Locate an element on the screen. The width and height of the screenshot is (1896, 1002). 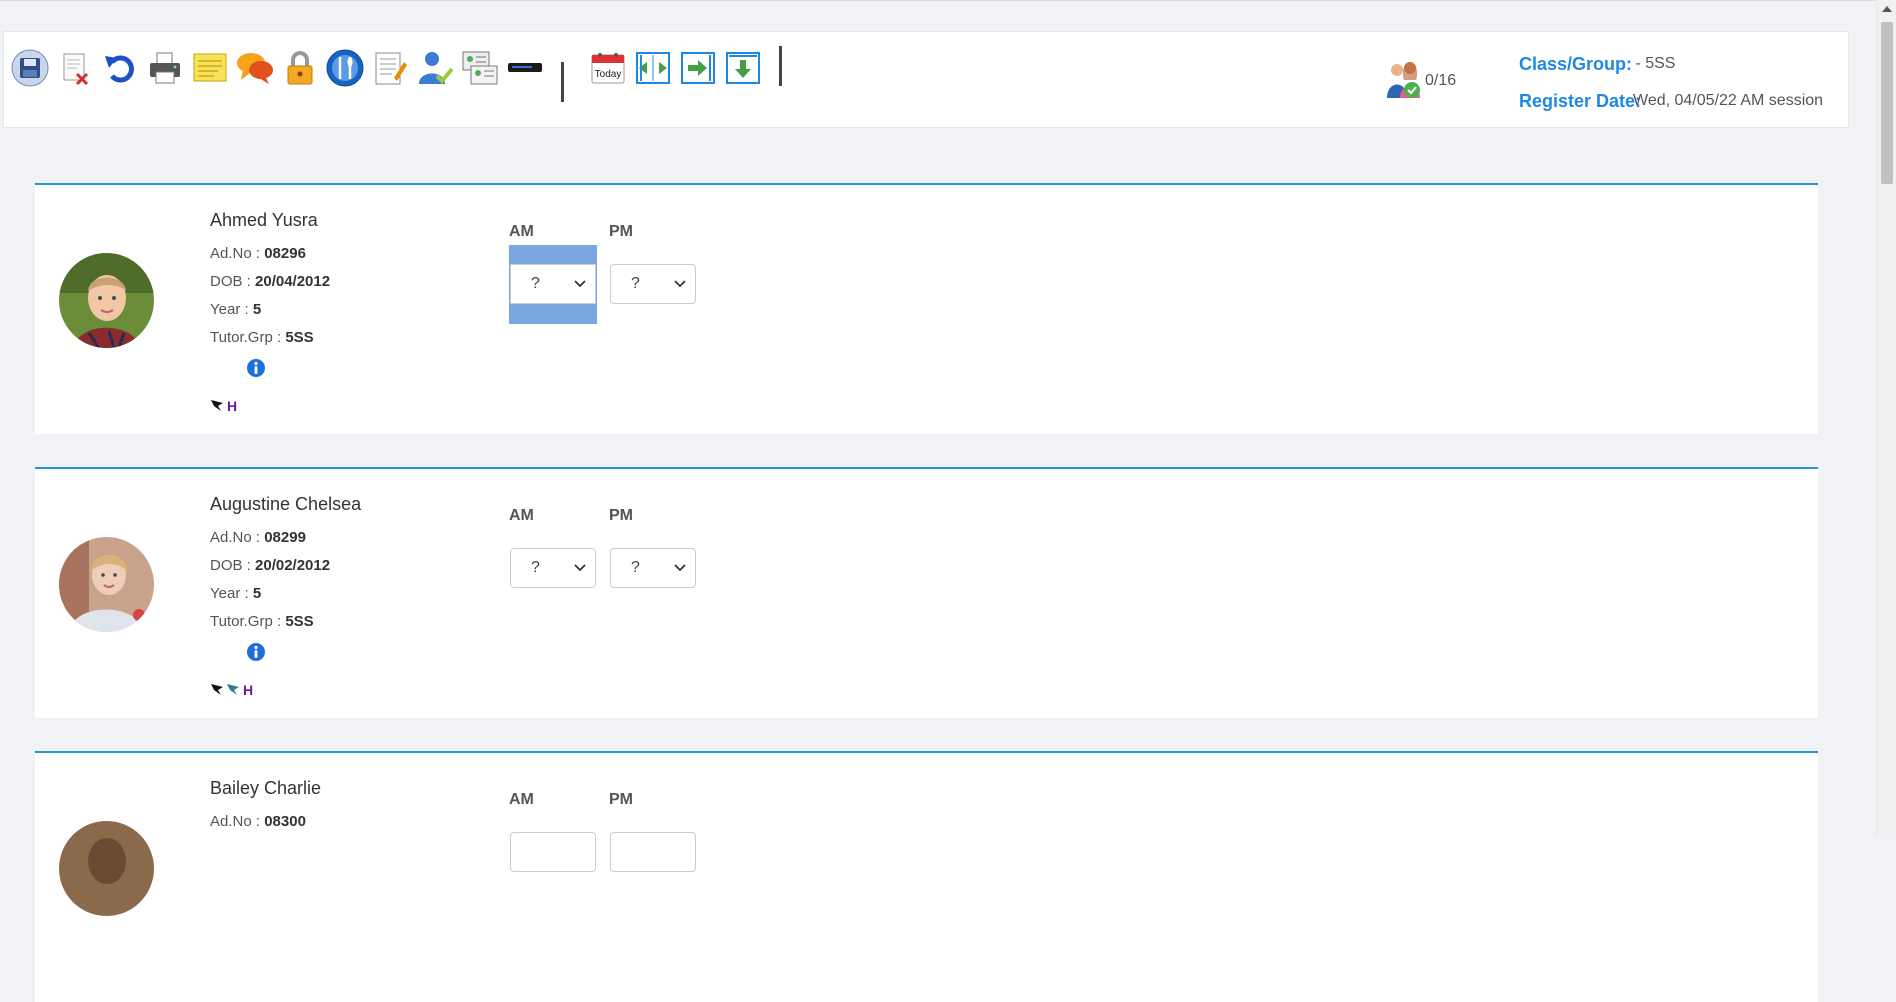
card-reader-icon is located at coordinates (525, 68).